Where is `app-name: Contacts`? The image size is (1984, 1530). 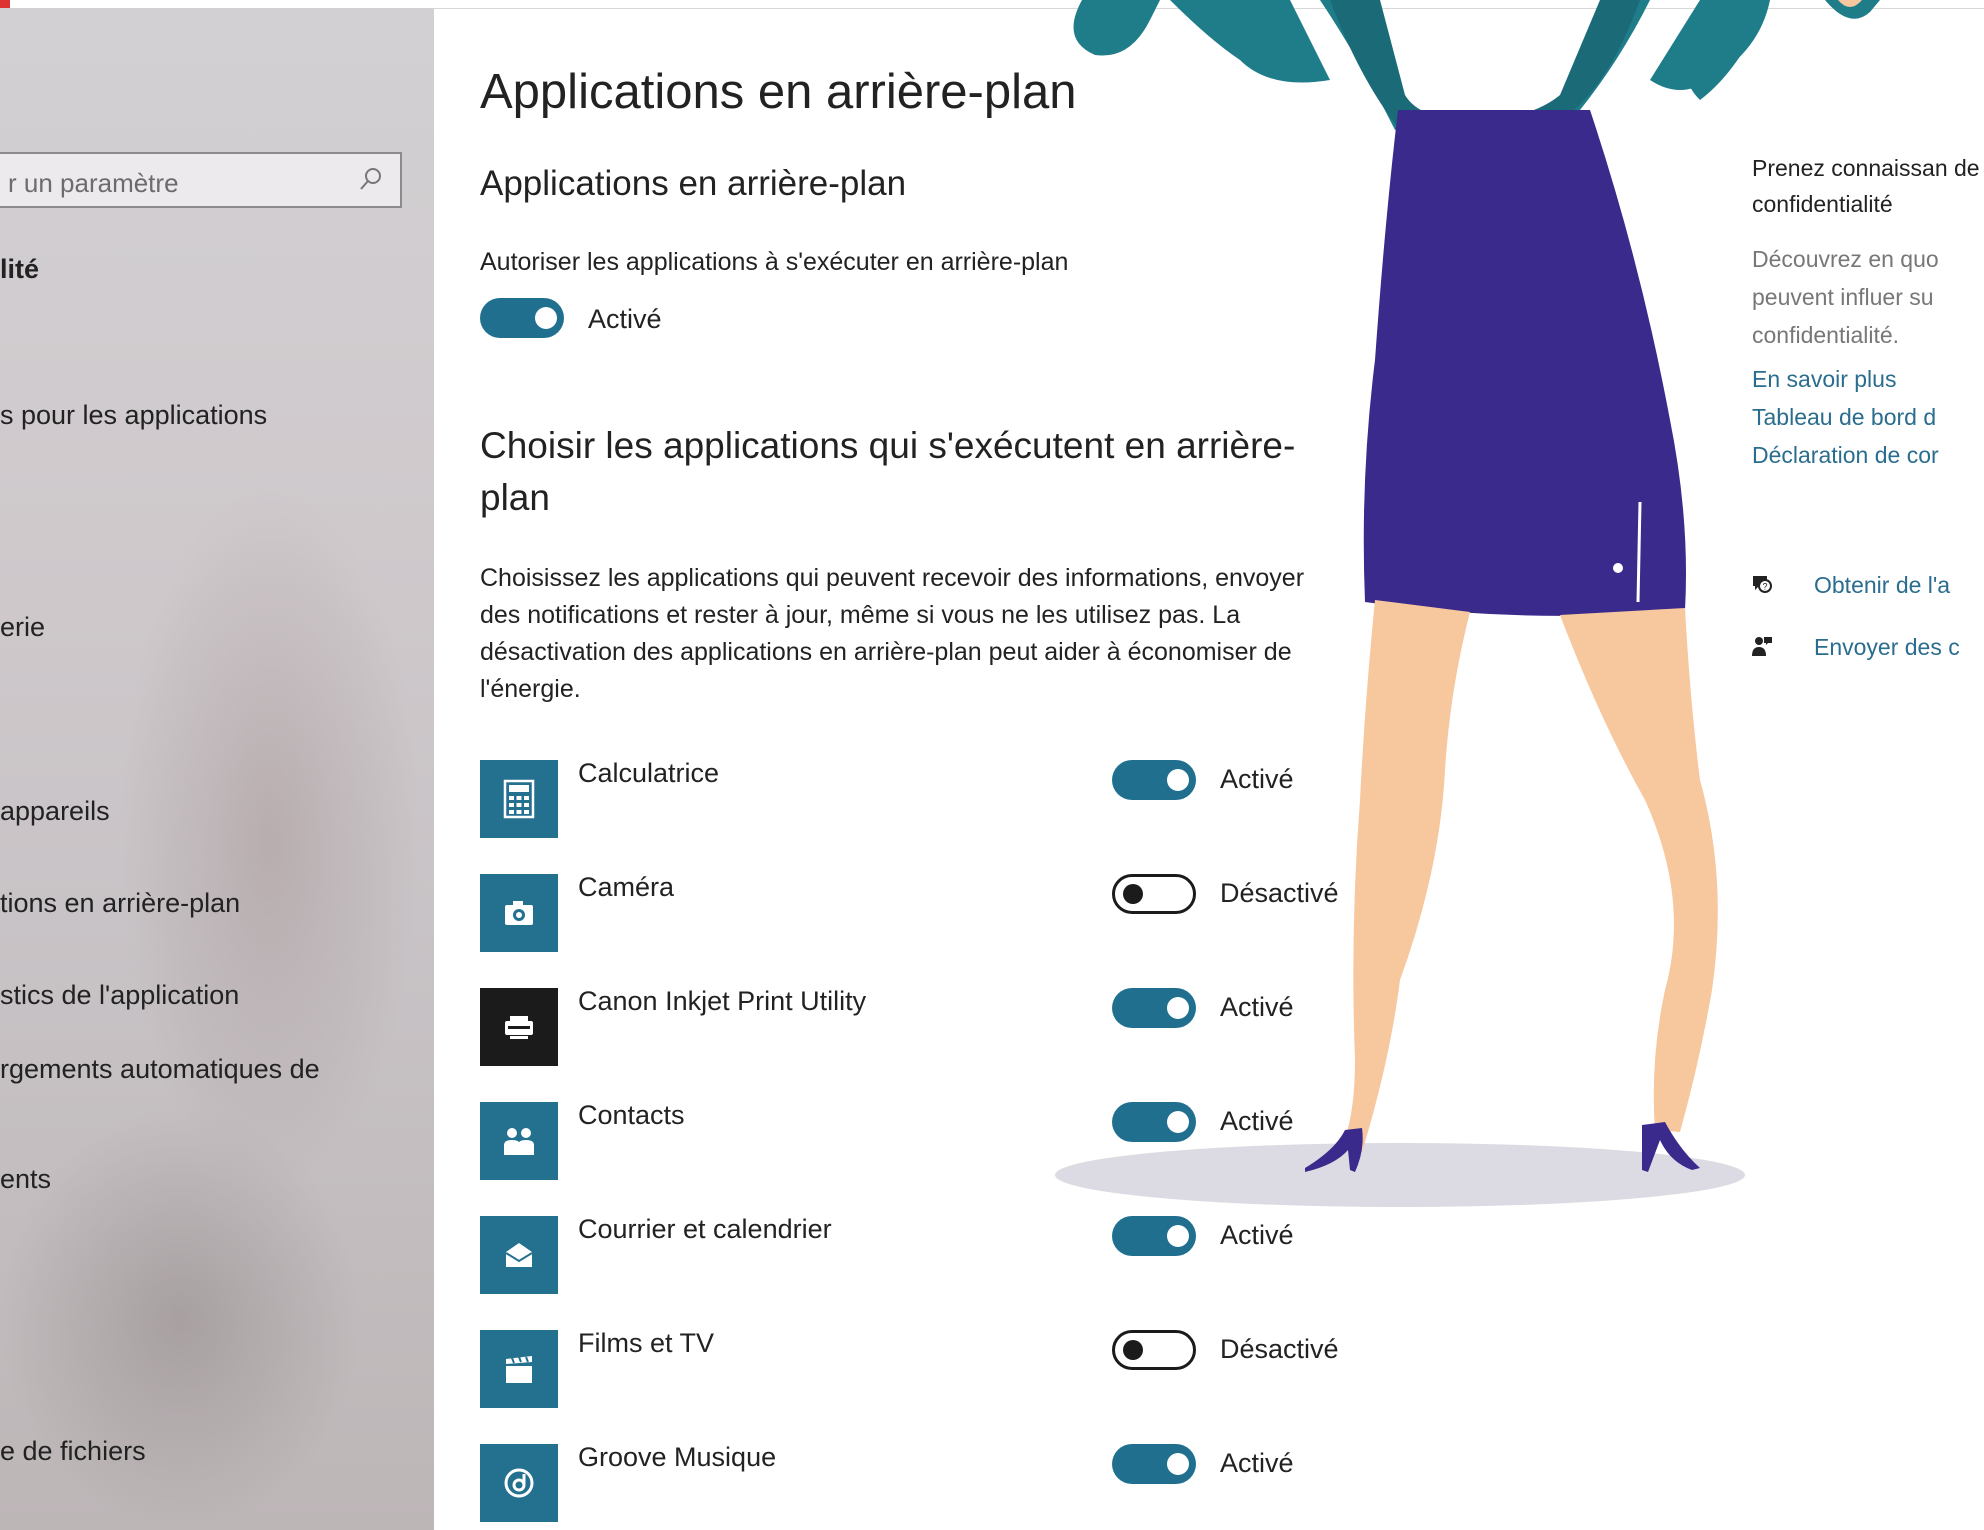 app-name: Contacts is located at coordinates (631, 1115).